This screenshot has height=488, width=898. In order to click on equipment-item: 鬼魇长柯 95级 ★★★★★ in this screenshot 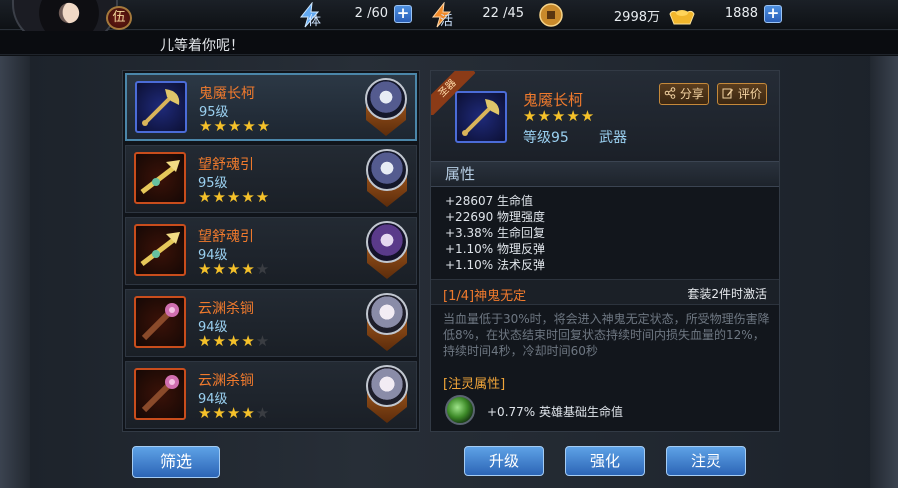, I will do `click(271, 107)`.